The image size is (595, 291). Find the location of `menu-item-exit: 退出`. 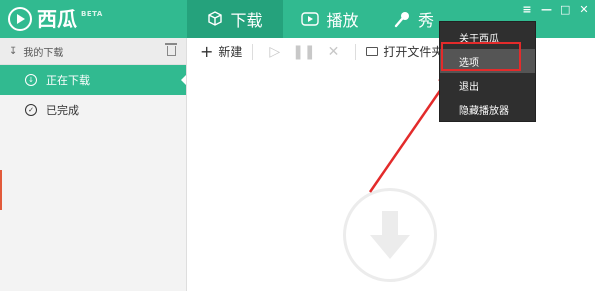

menu-item-exit: 退出 is located at coordinates (487, 85).